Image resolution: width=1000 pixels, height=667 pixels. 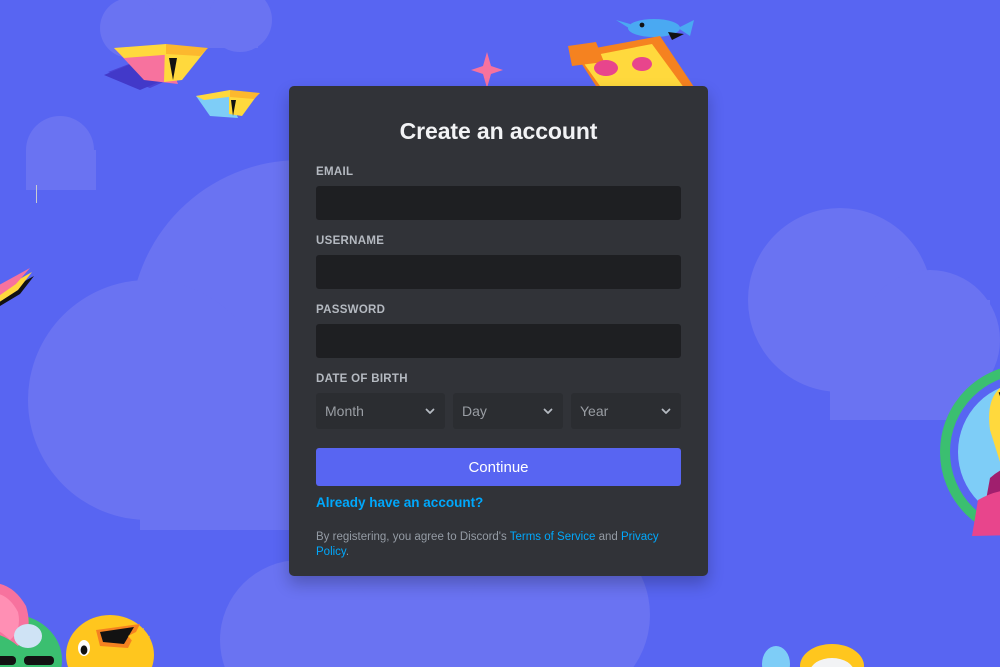 I want to click on day-select: Day, so click(x=508, y=411).